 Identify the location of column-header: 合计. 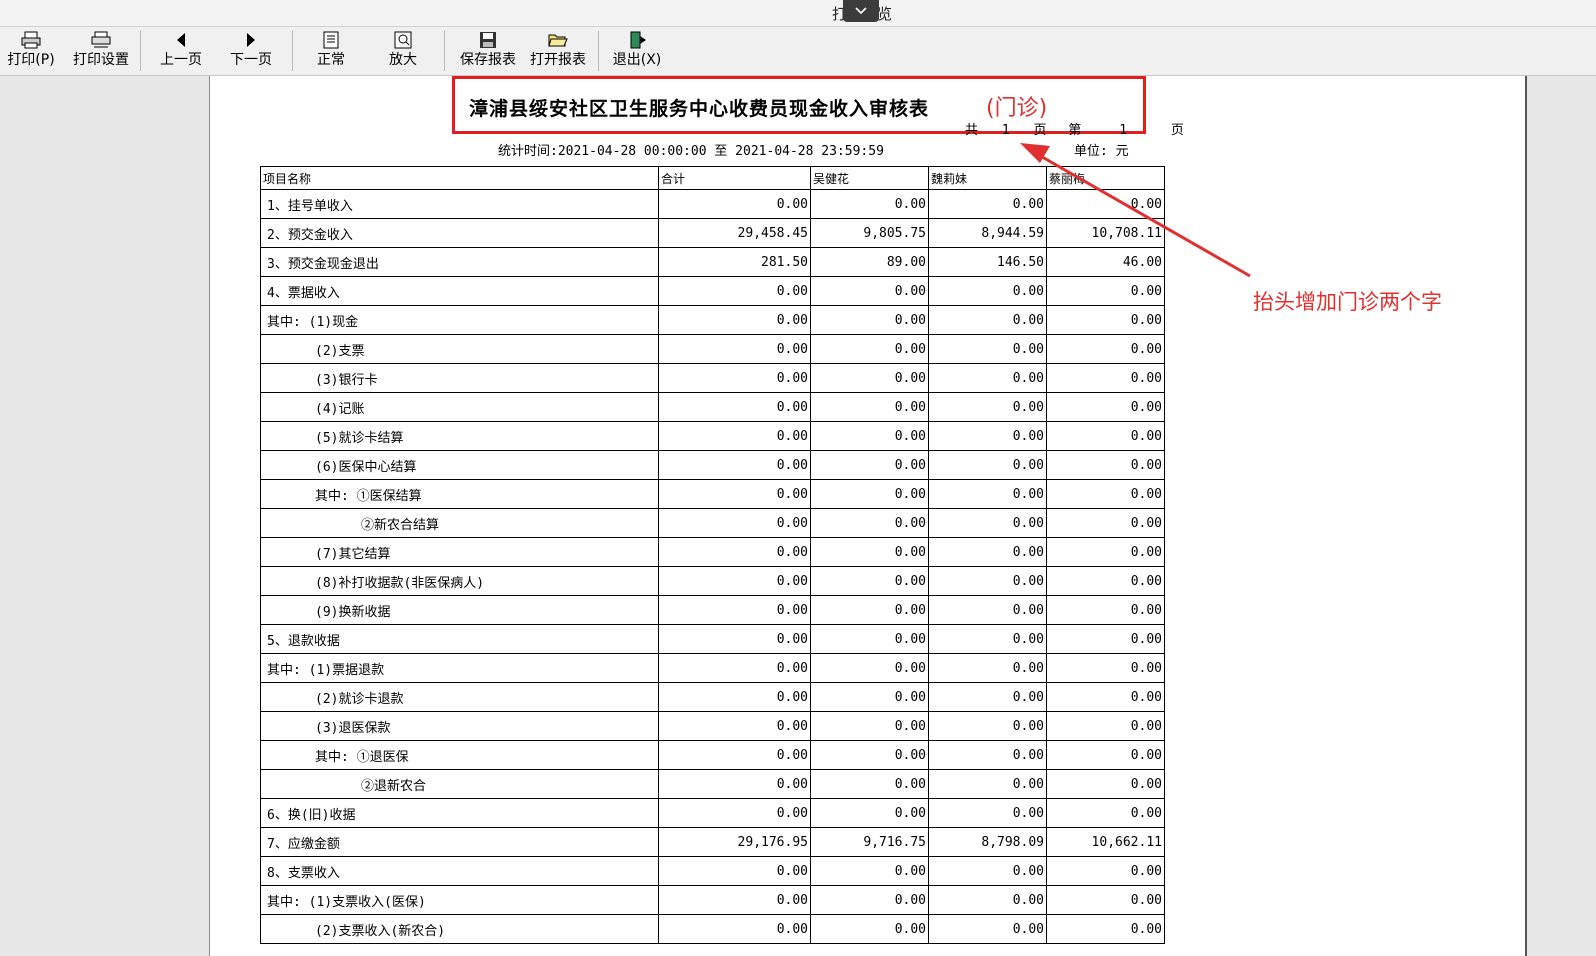
(734, 178).